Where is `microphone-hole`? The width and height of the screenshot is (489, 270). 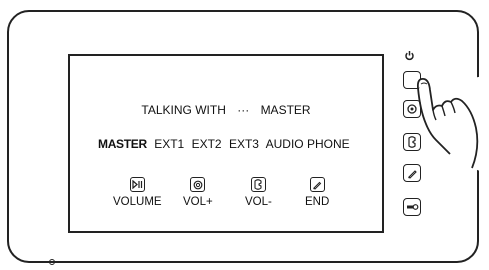 microphone-hole is located at coordinates (52, 262).